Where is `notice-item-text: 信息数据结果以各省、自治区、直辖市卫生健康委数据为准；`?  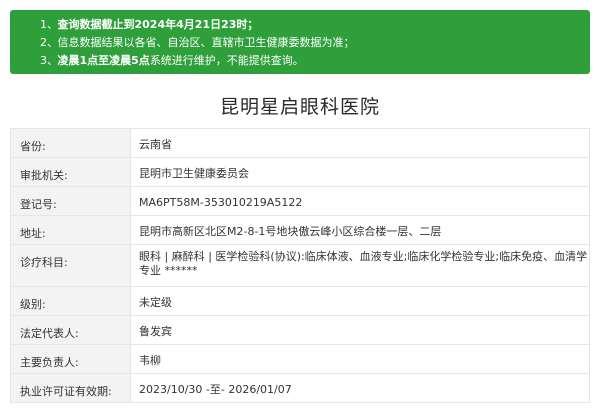
notice-item-text: 信息数据结果以各省、自治区、直辖市卫生健康委数据为准； is located at coordinates (206, 42).